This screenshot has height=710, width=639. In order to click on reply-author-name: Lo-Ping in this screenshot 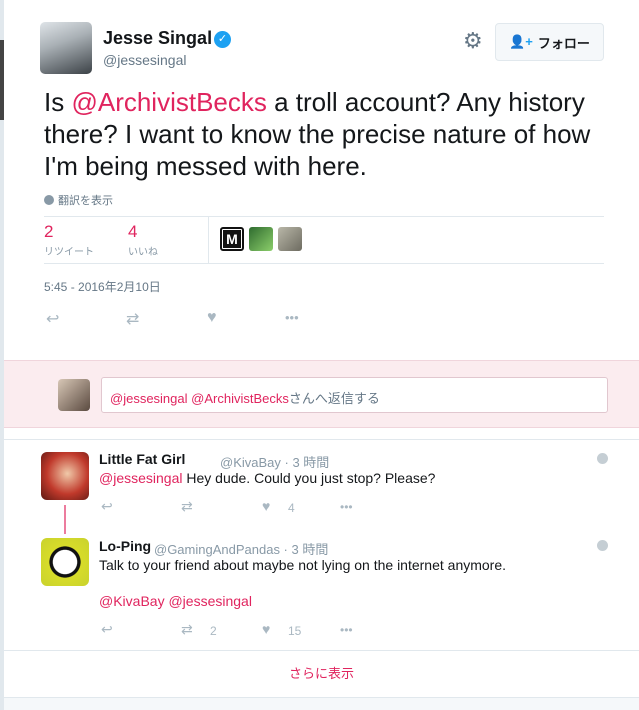, I will do `click(125, 546)`.